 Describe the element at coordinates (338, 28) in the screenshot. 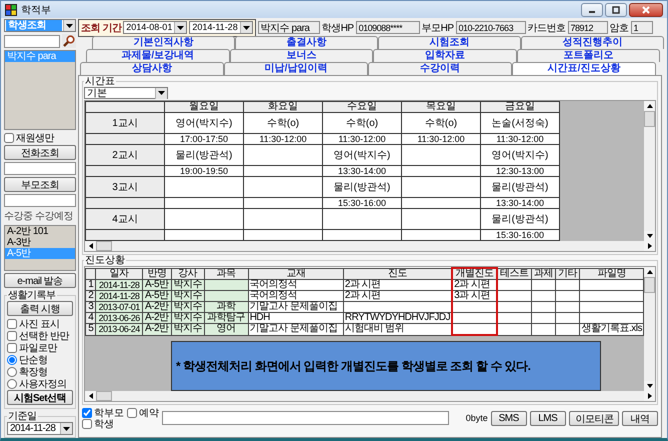

I see `field-label: 학생HP` at that location.